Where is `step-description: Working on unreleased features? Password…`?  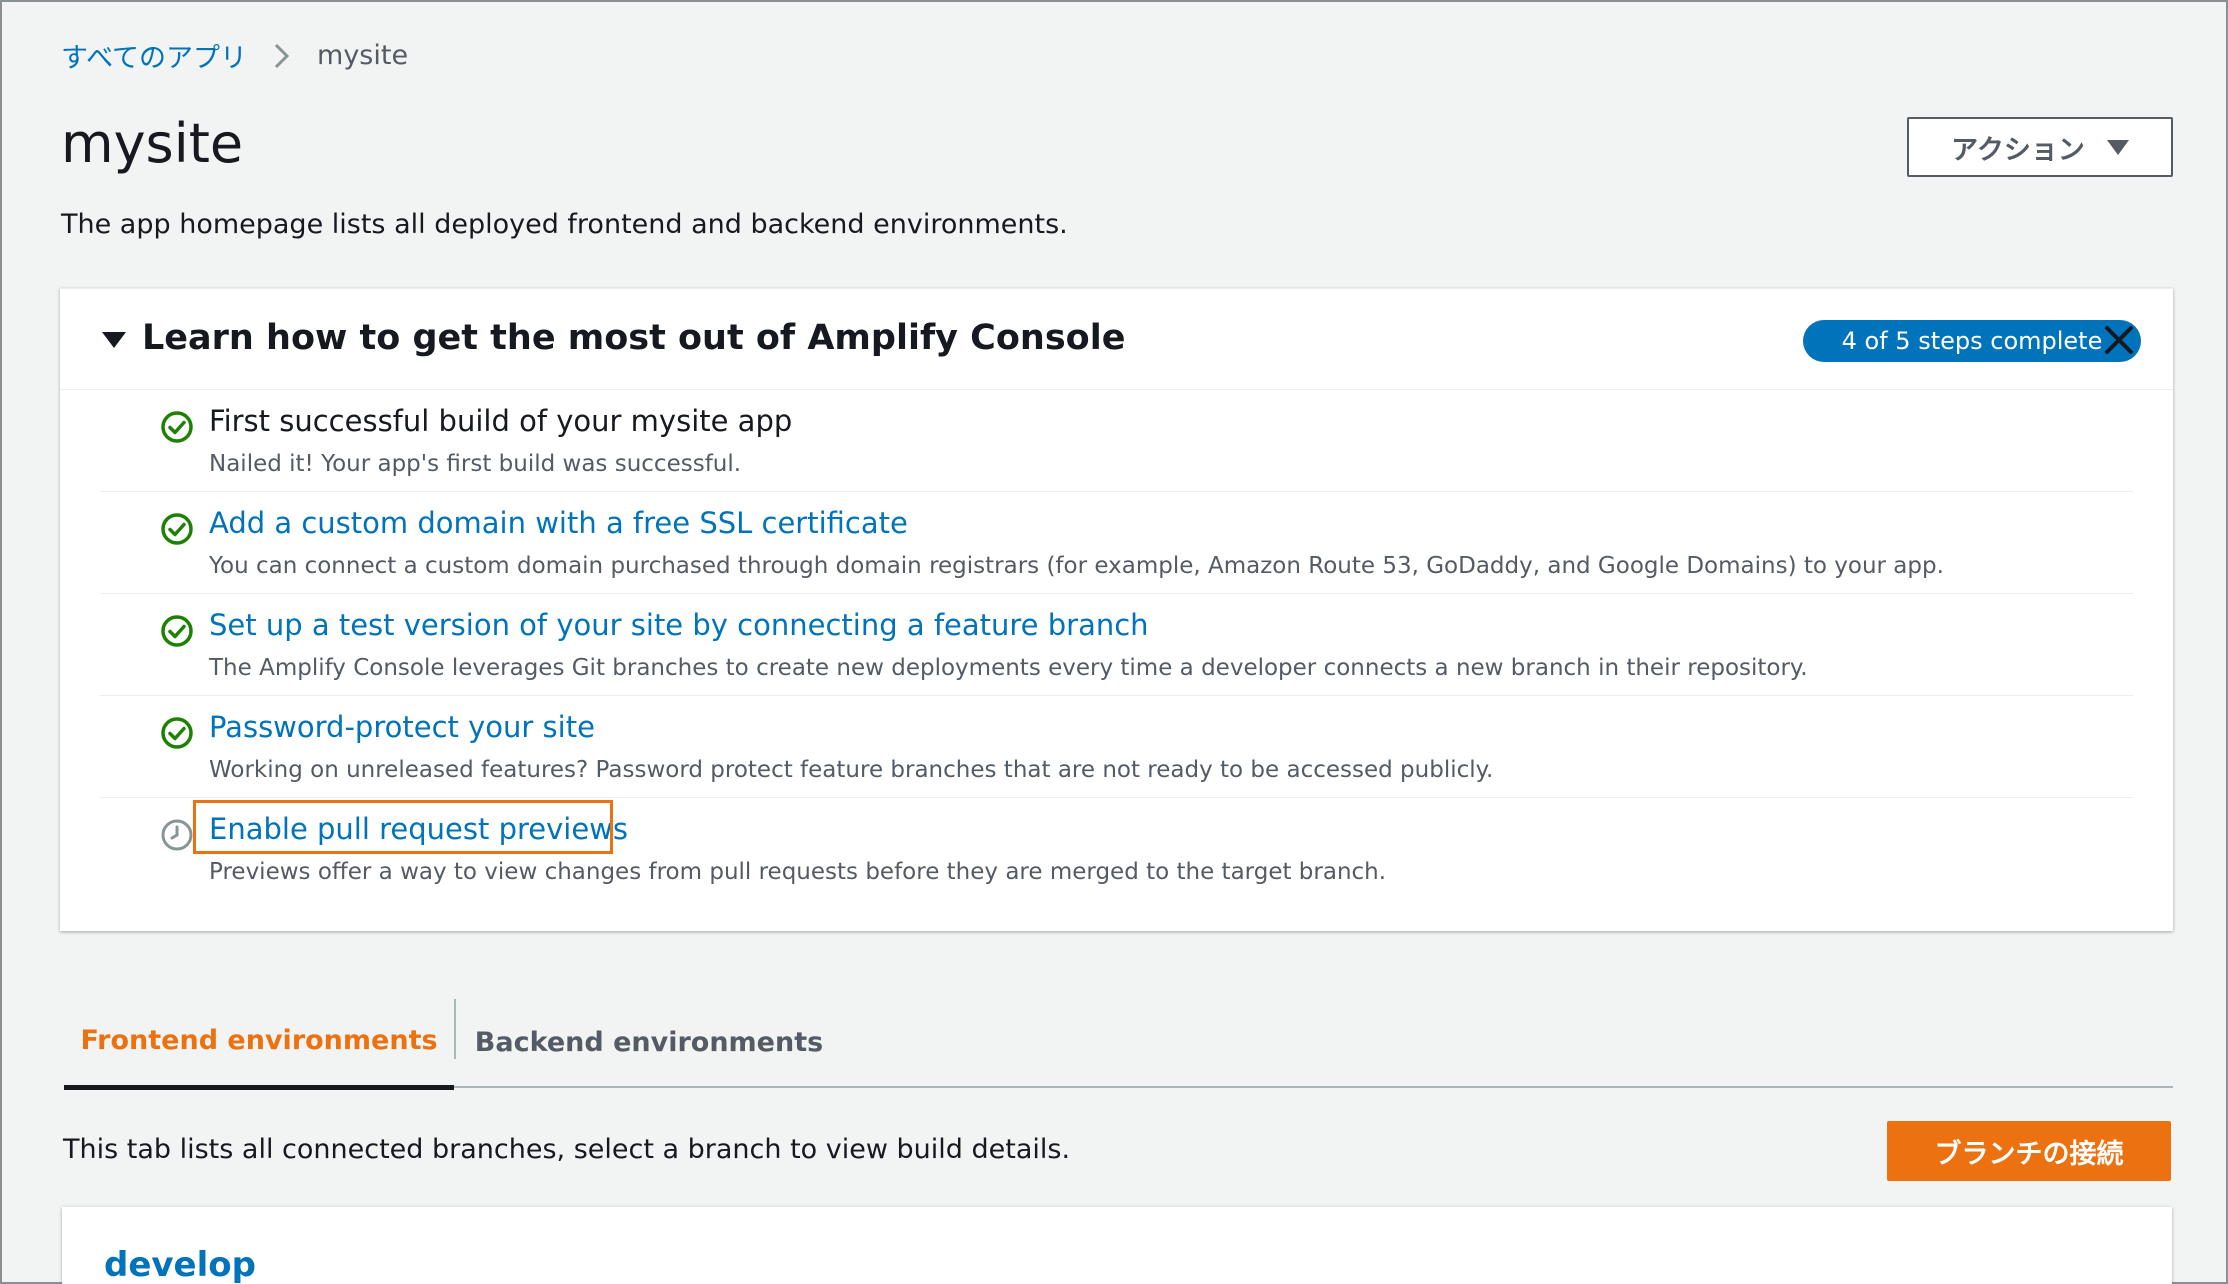
step-description: Working on unreleased features? Password… is located at coordinates (851, 770).